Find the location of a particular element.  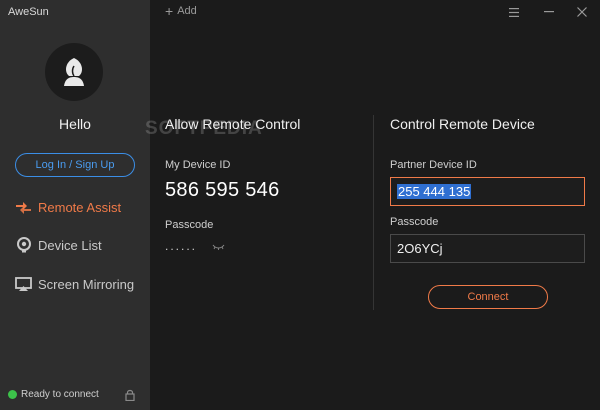

allow-passcode-label: Passcode is located at coordinates (189, 225).